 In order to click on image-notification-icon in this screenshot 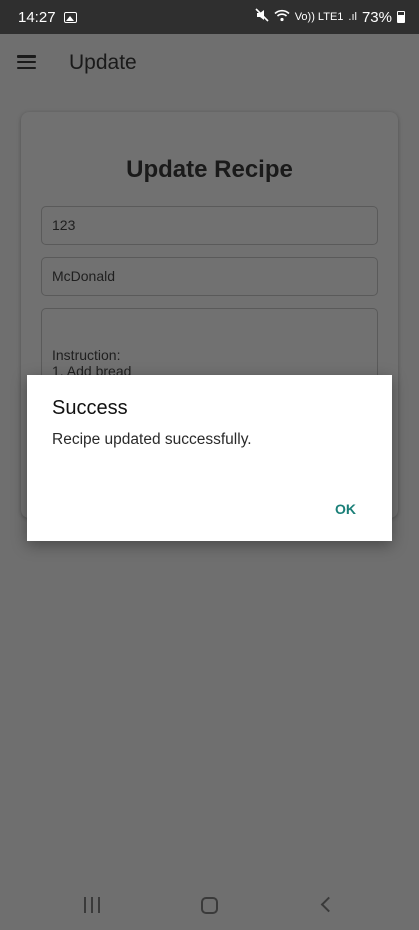, I will do `click(70, 17)`.